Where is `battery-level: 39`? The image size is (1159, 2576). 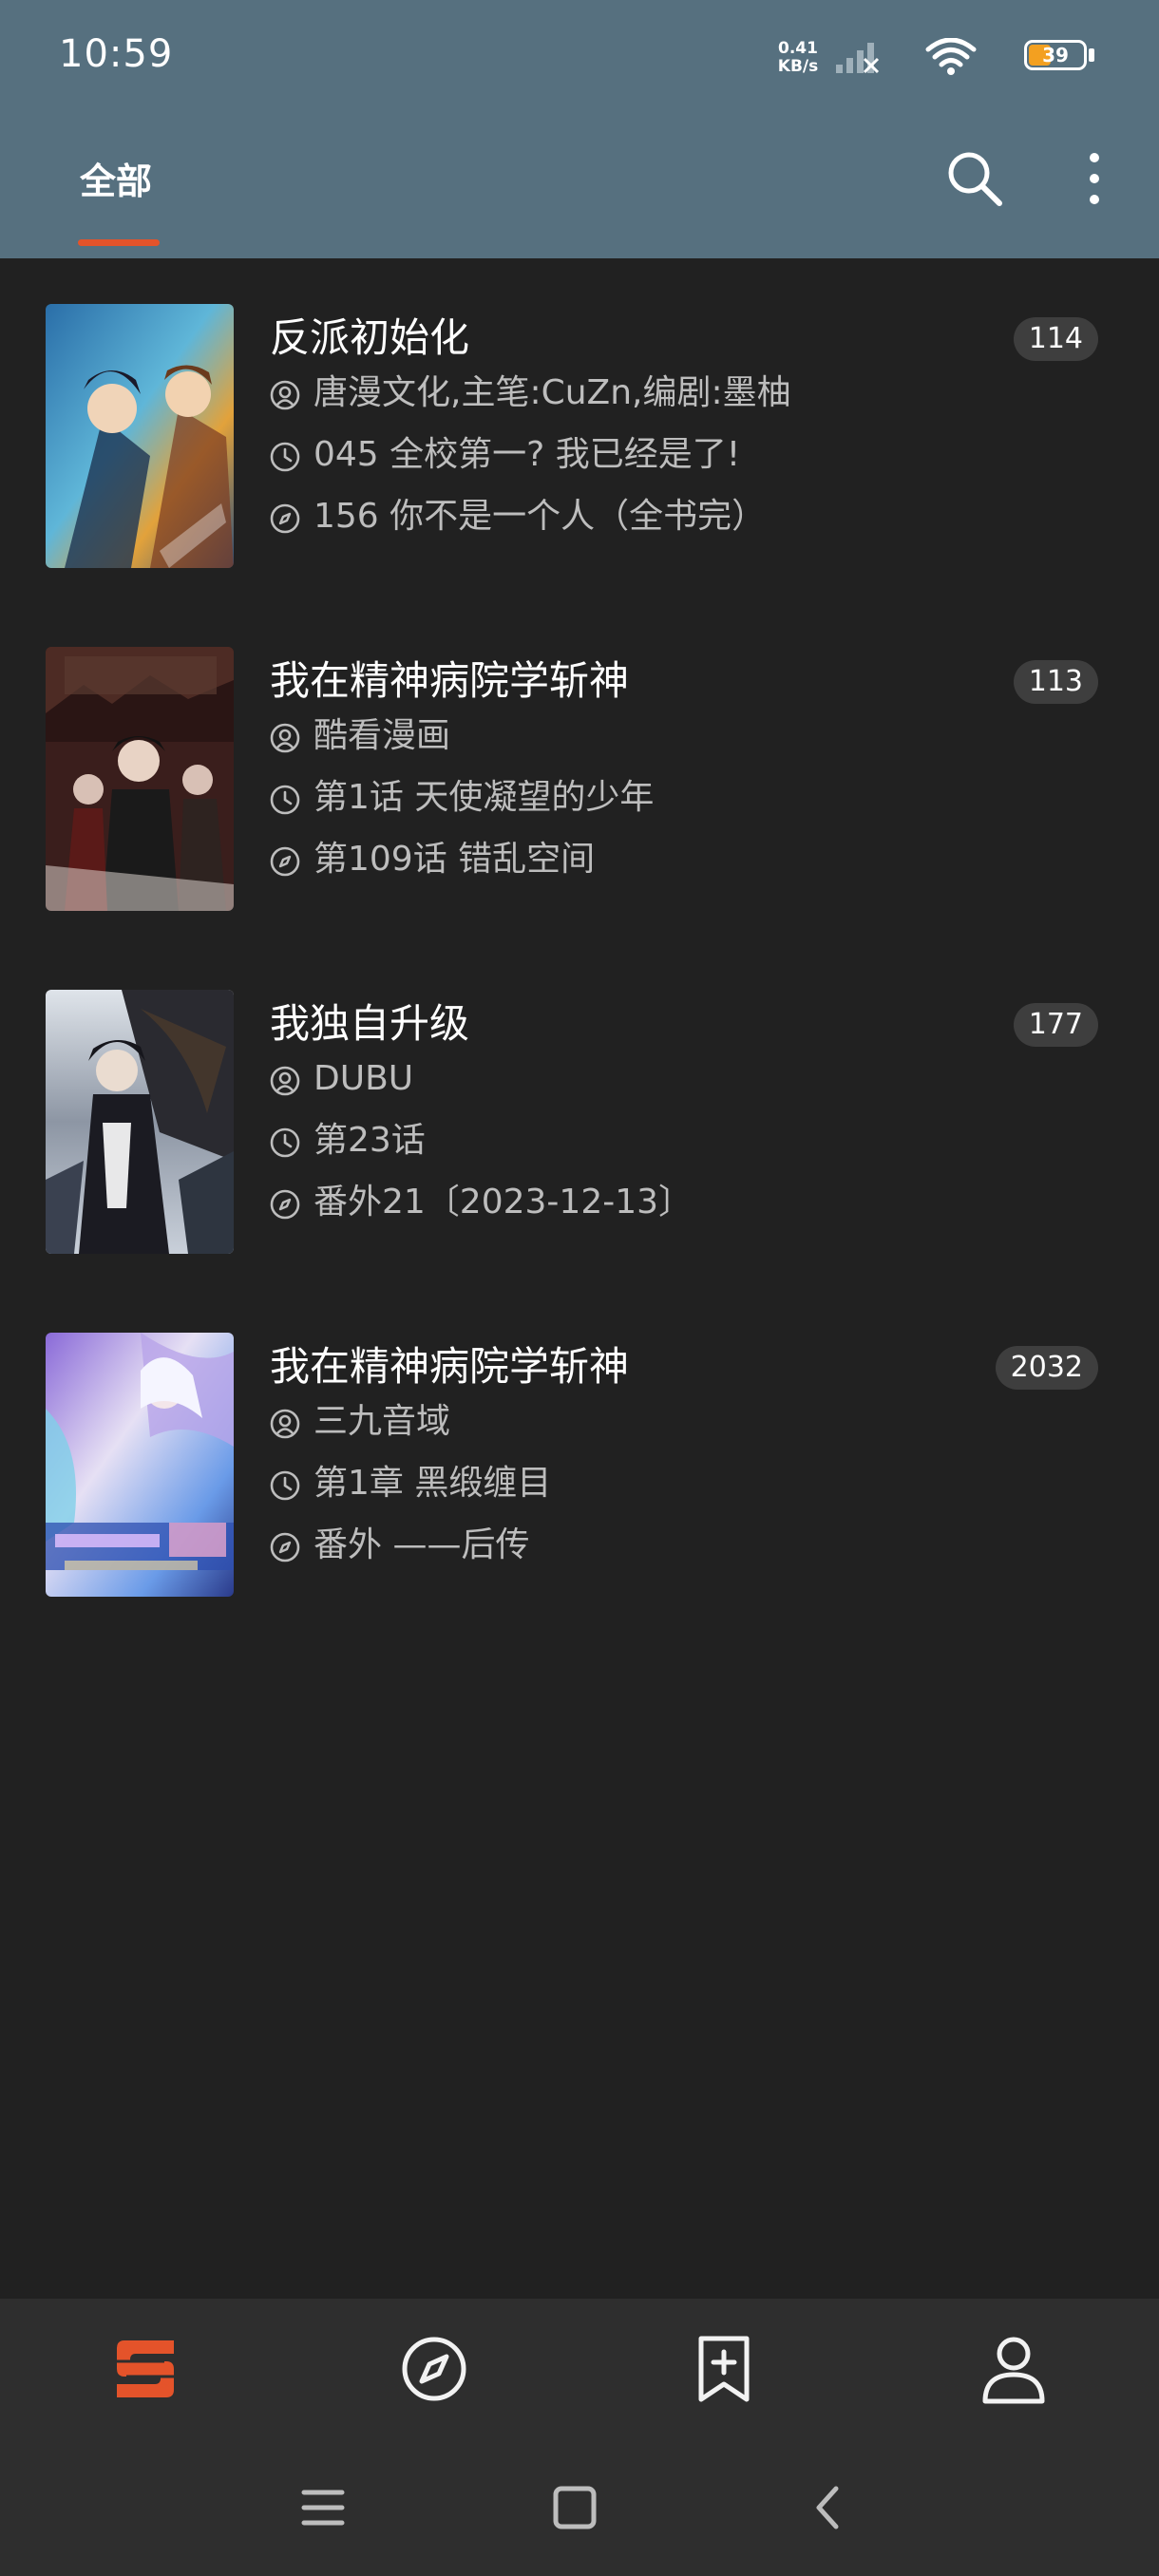 battery-level: 39 is located at coordinates (1055, 55).